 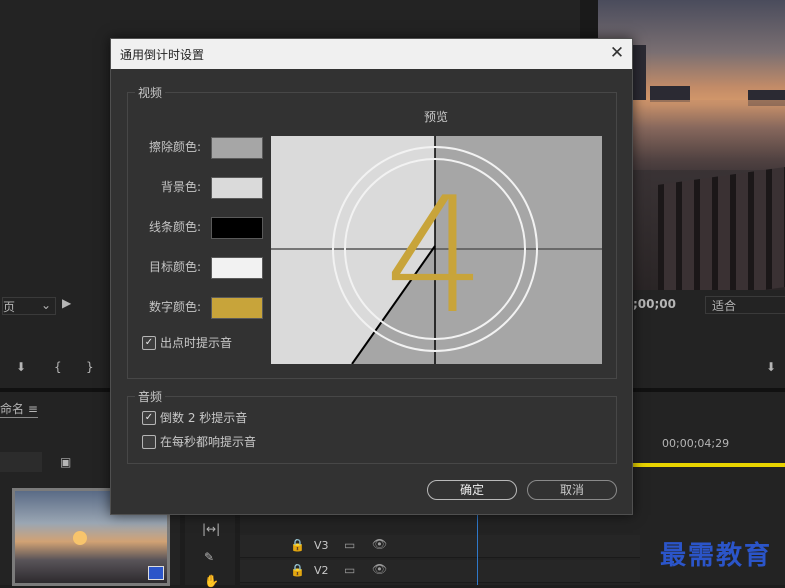 I want to click on watermark-logo: 最需教育, so click(x=716, y=556).